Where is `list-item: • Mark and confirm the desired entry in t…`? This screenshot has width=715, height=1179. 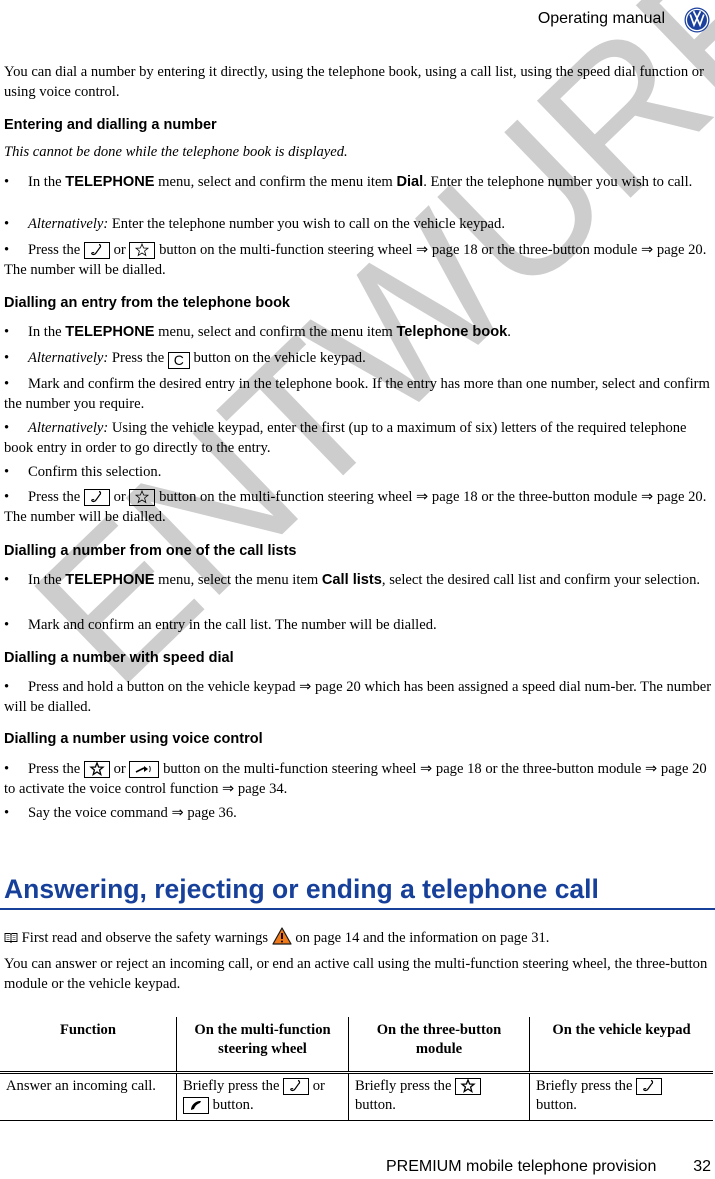 list-item: • Mark and confirm the desired entry in t… is located at coordinates (357, 394).